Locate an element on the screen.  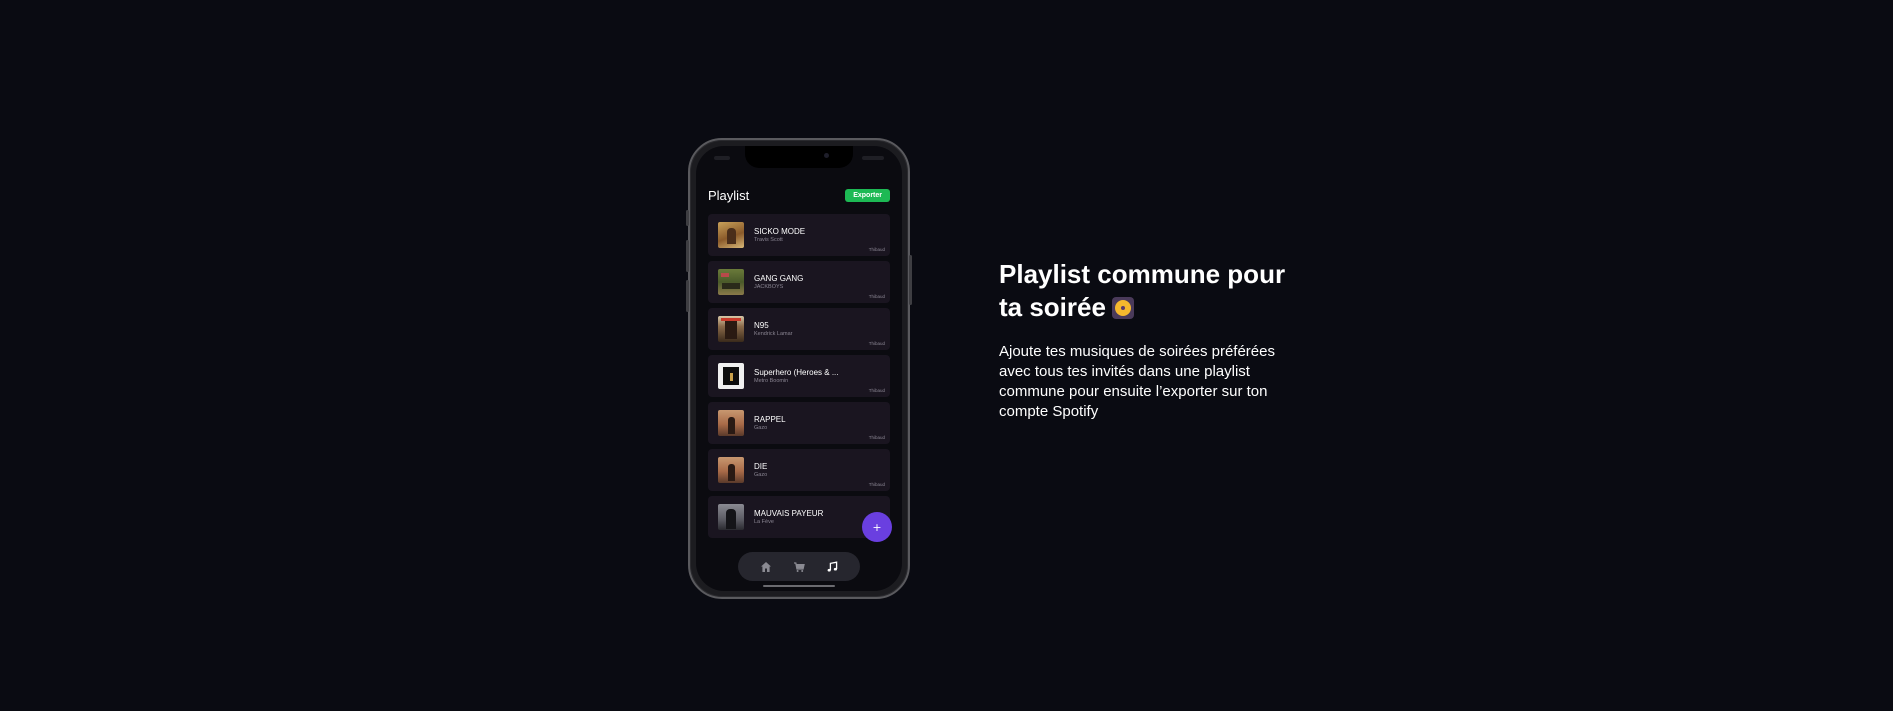
track-row: GANG GANG JACKBOYS Thibaud is located at coordinates (799, 282).